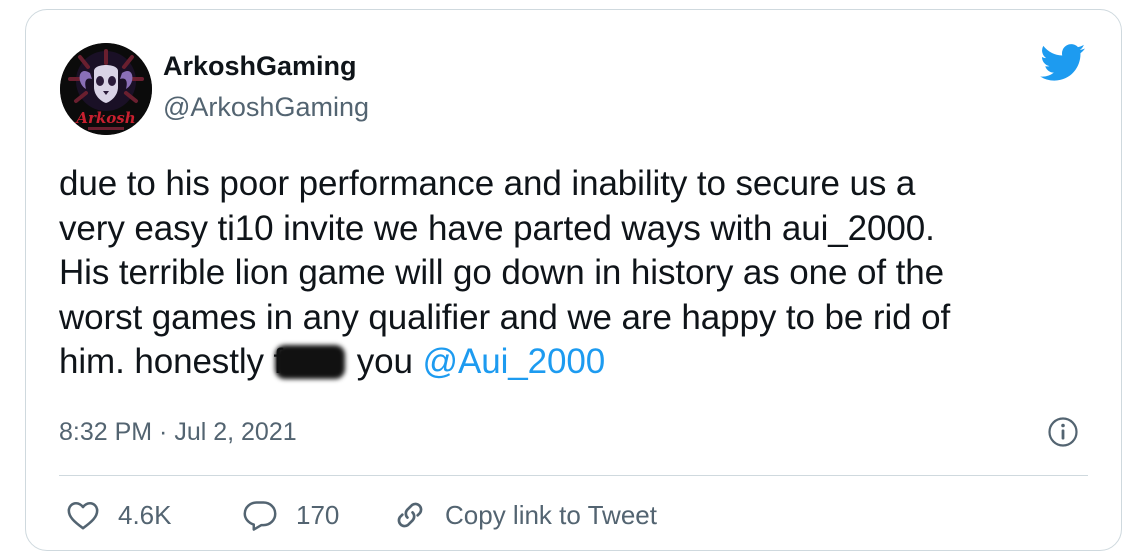  What do you see at coordinates (178, 432) in the screenshot?
I see `tweet-timestamp: 8:32 PM · Jul 2, 2021` at bounding box center [178, 432].